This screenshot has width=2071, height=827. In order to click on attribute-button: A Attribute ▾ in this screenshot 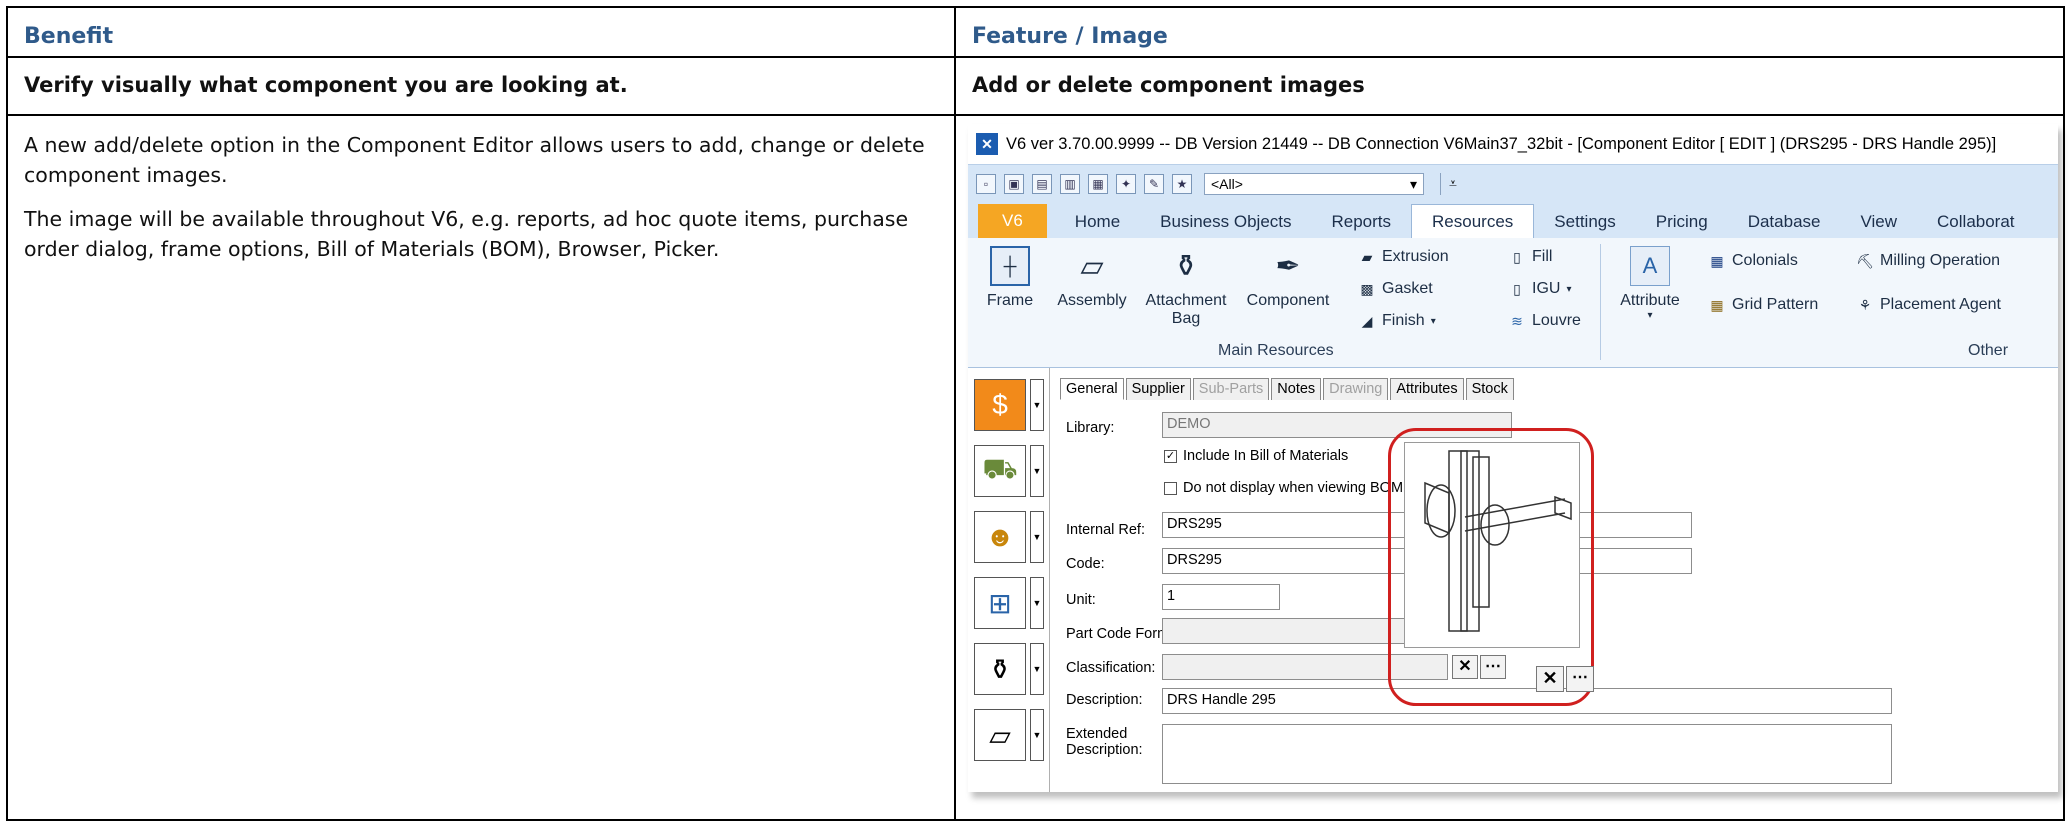, I will do `click(1650, 283)`.